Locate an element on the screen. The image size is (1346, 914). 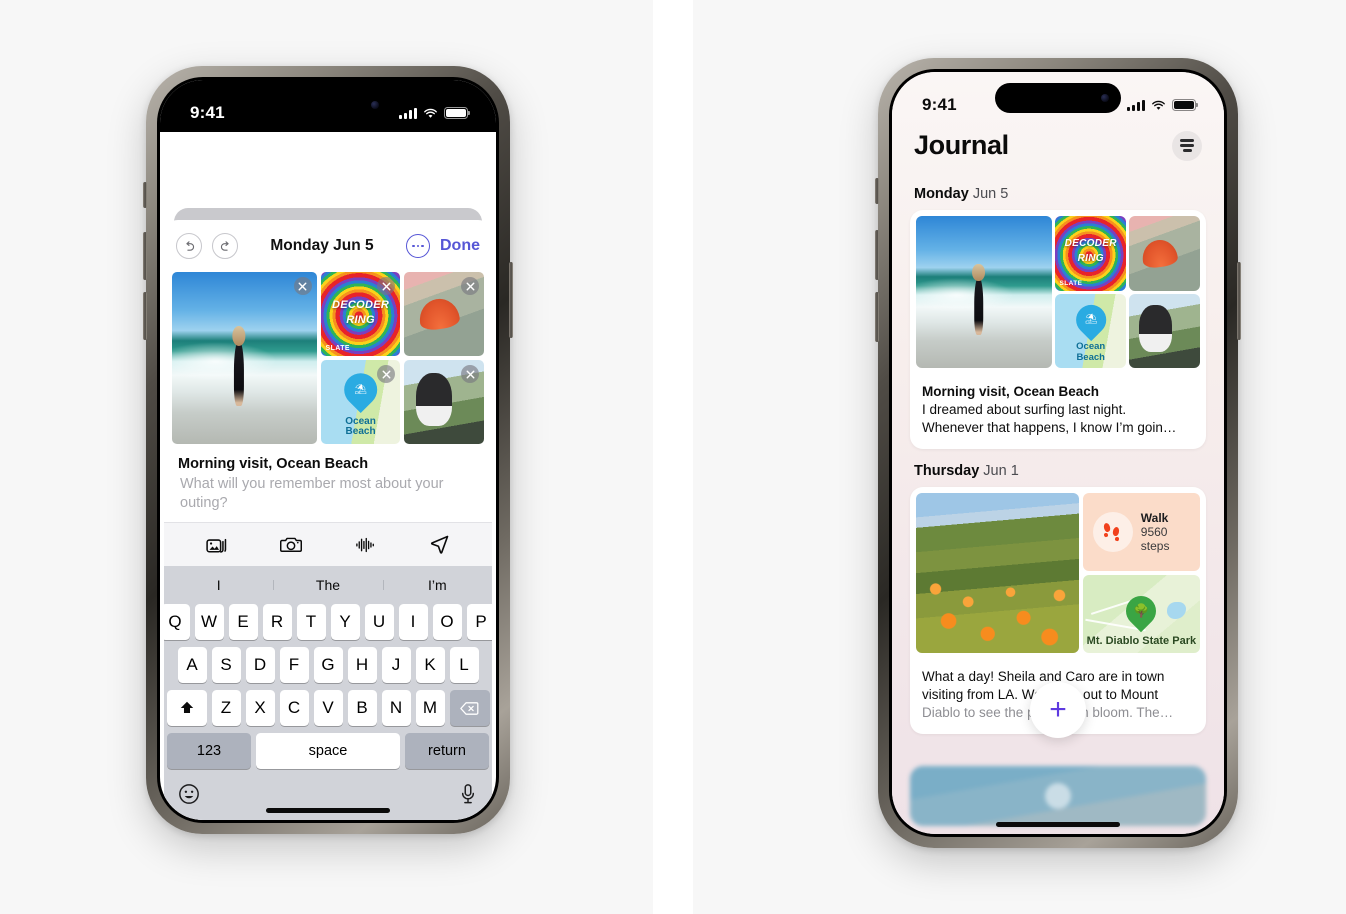
key-g: G is located at coordinates (328, 665).